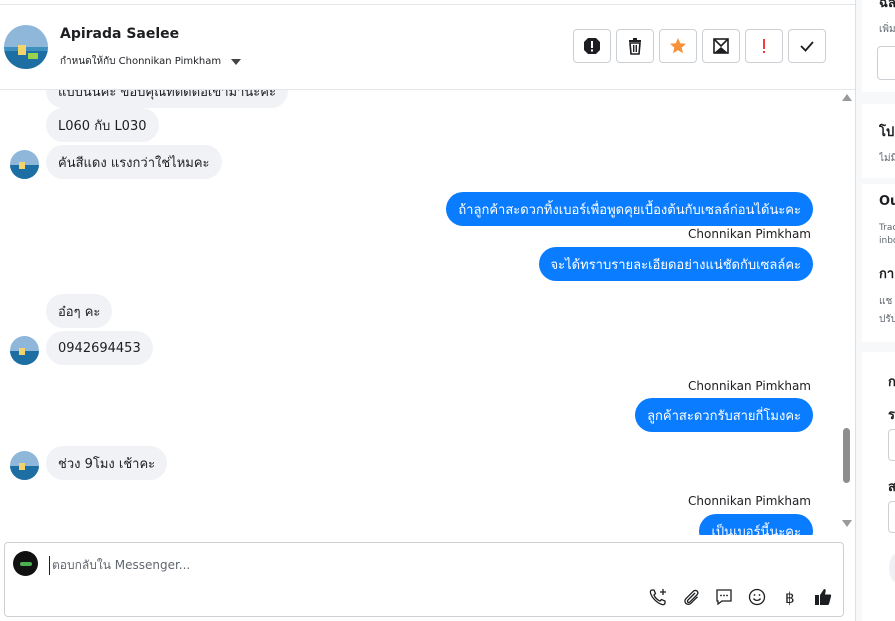 The height and width of the screenshot is (621, 895). I want to click on scroll-up-icon, so click(847, 97).